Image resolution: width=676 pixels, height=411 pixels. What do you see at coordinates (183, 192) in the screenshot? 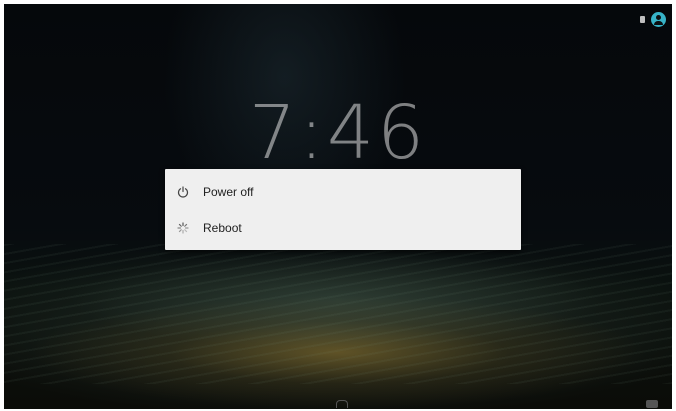
I see `power-icon` at bounding box center [183, 192].